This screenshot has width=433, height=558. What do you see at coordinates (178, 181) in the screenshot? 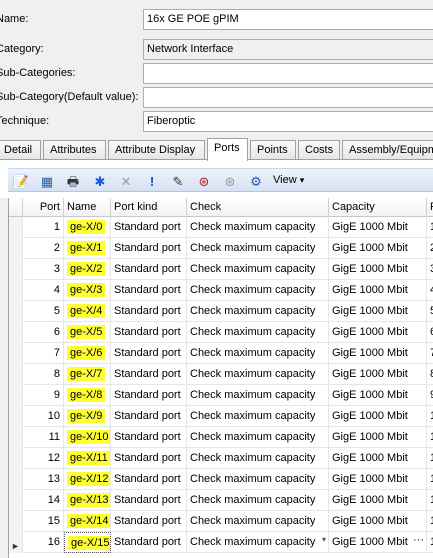
I see `edit-pen-icon: ✎` at bounding box center [178, 181].